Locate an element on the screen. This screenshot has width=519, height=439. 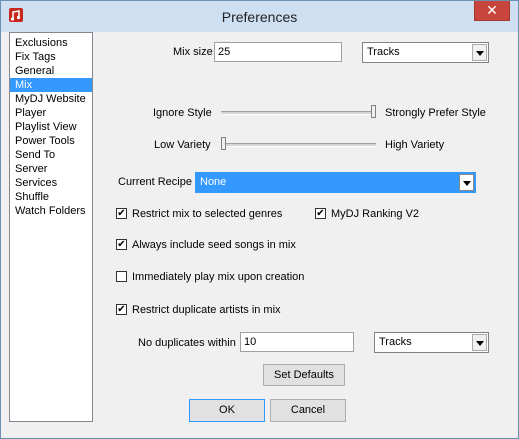
mix-unit-value: Tracks is located at coordinates (383, 52).